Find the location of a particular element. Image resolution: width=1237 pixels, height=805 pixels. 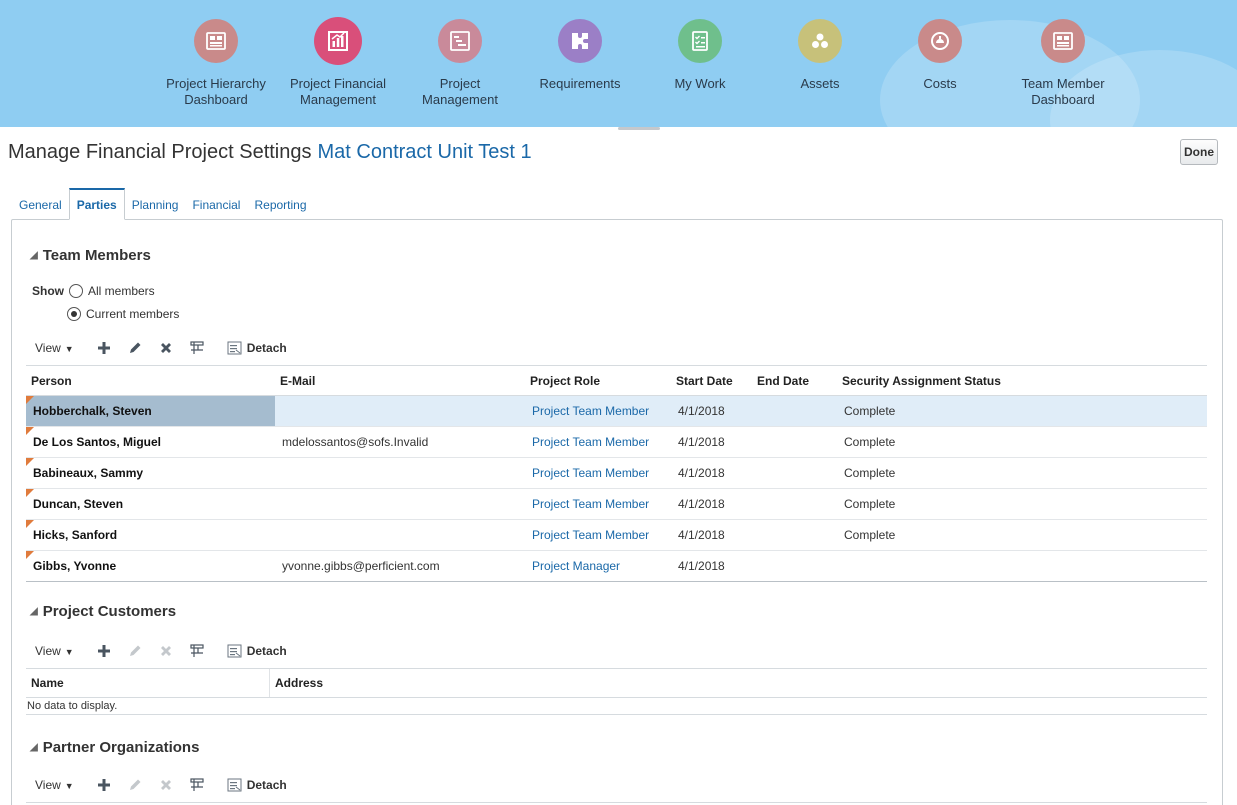

tab-financial: Financial is located at coordinates (216, 203).